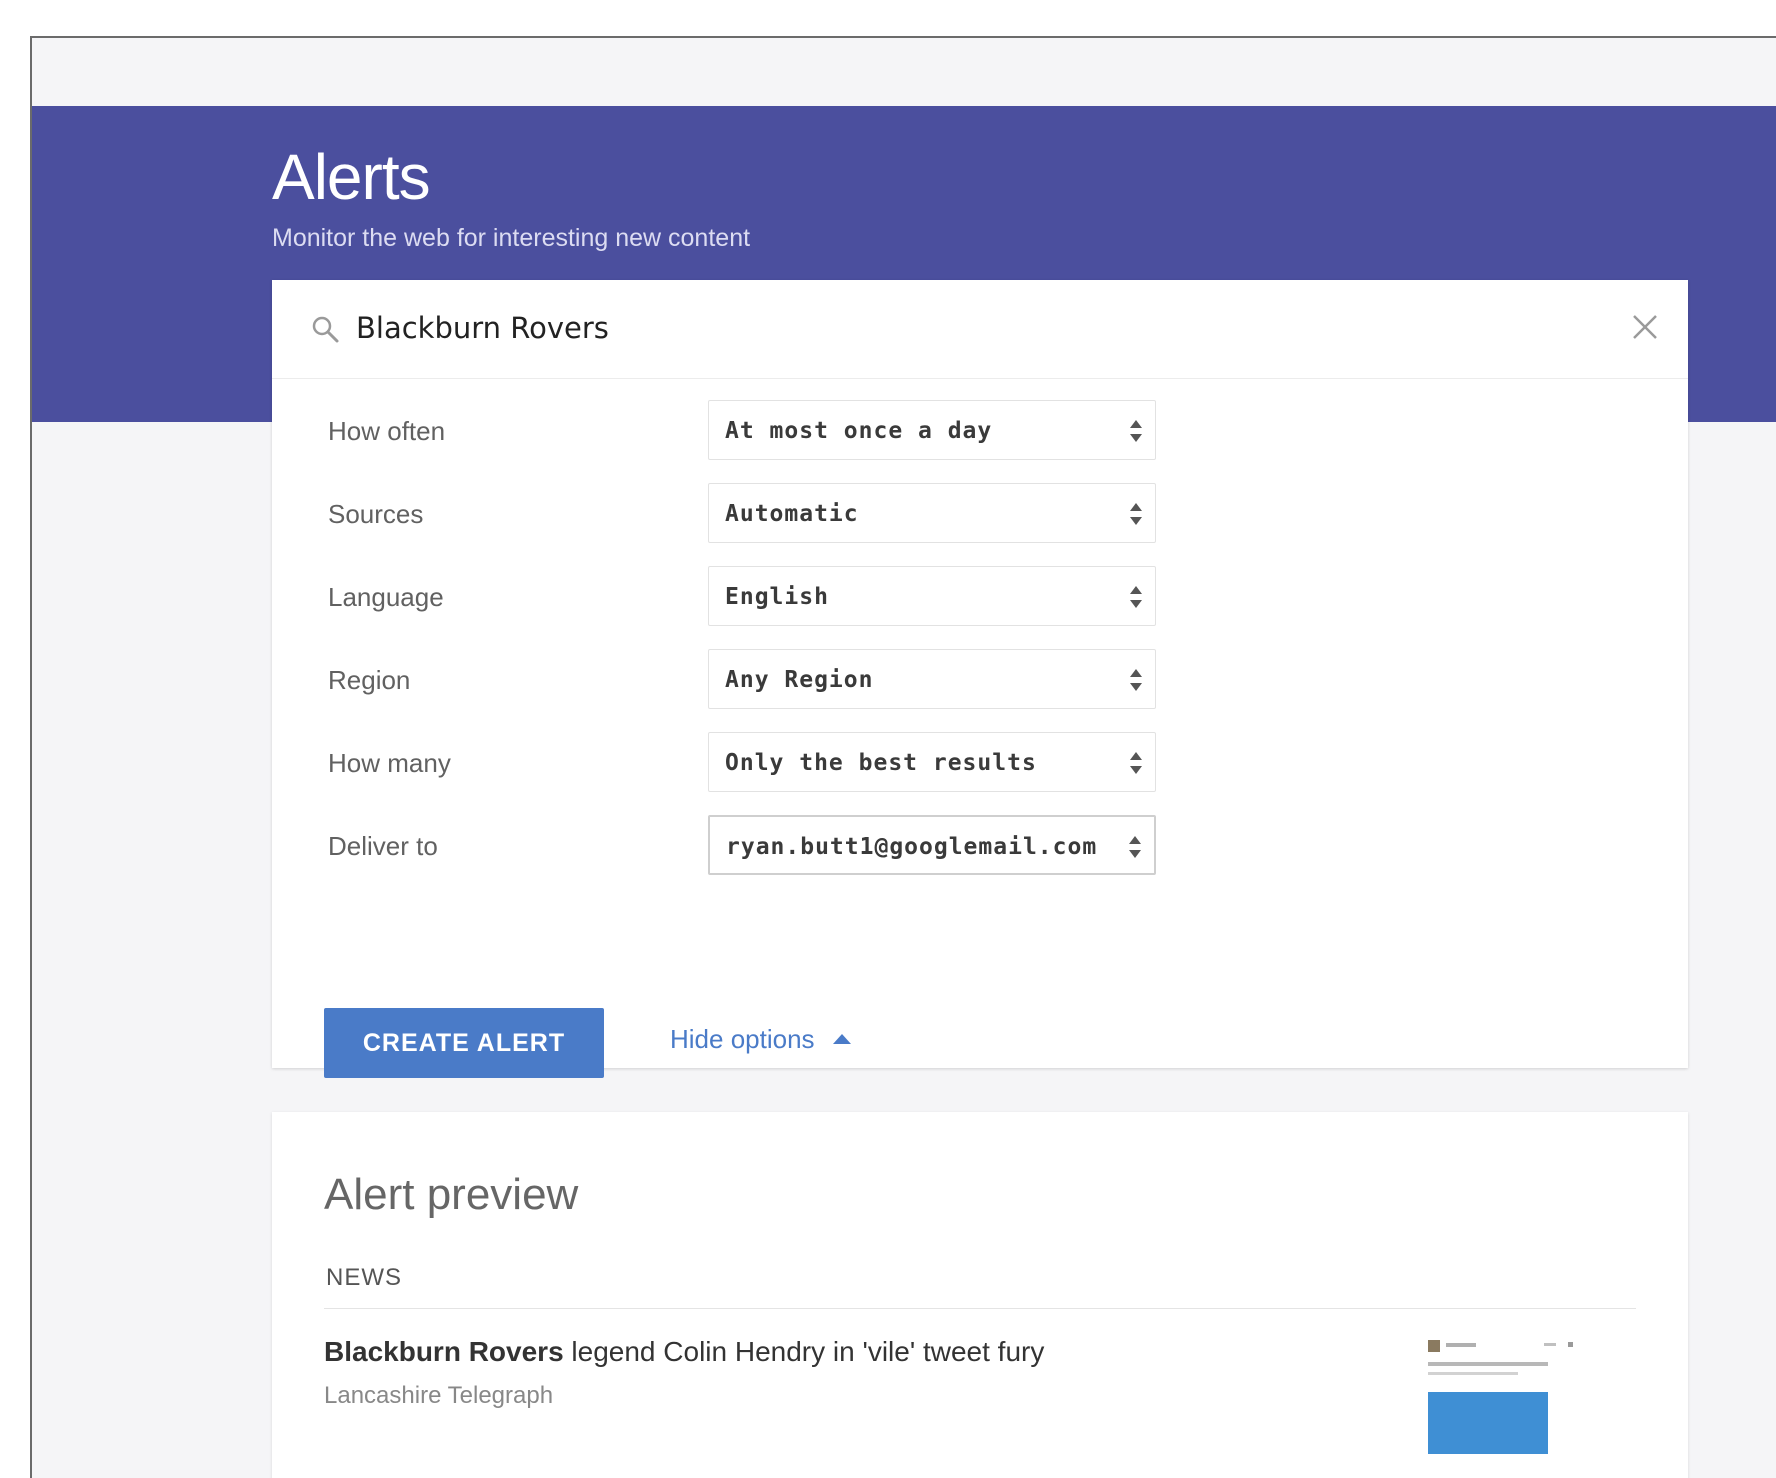 This screenshot has height=1478, width=1776. Describe the element at coordinates (439, 1395) in the screenshot. I see `news-source: Lancashire Telegraph` at that location.